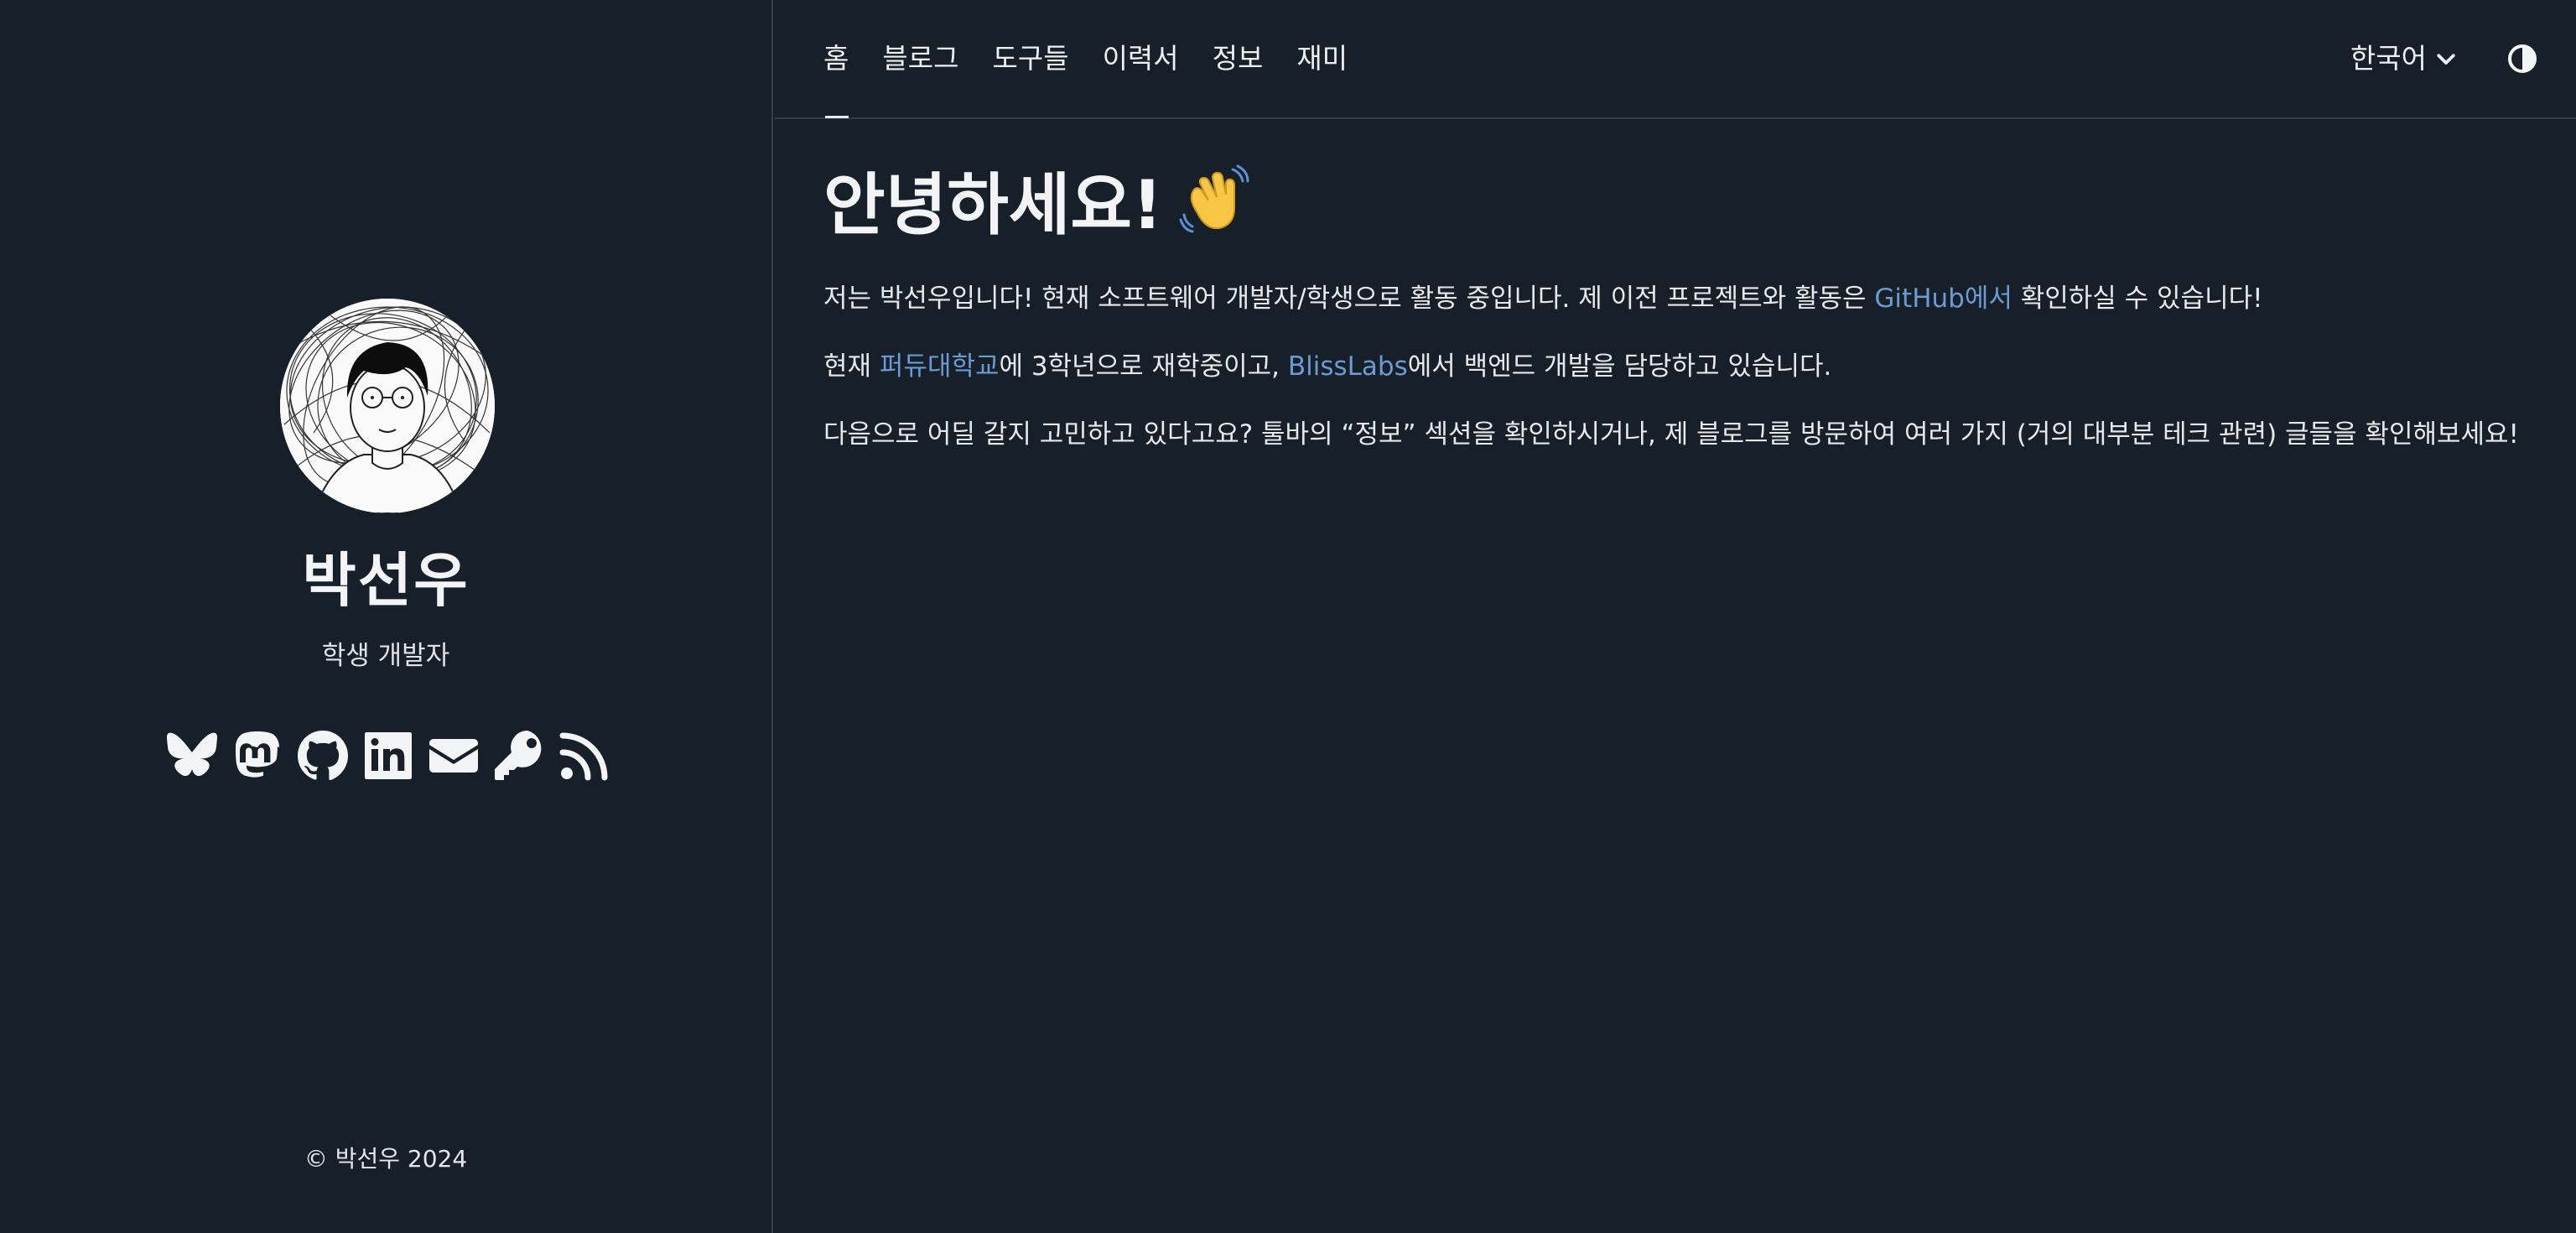  I want to click on github-icon, so click(323, 755).